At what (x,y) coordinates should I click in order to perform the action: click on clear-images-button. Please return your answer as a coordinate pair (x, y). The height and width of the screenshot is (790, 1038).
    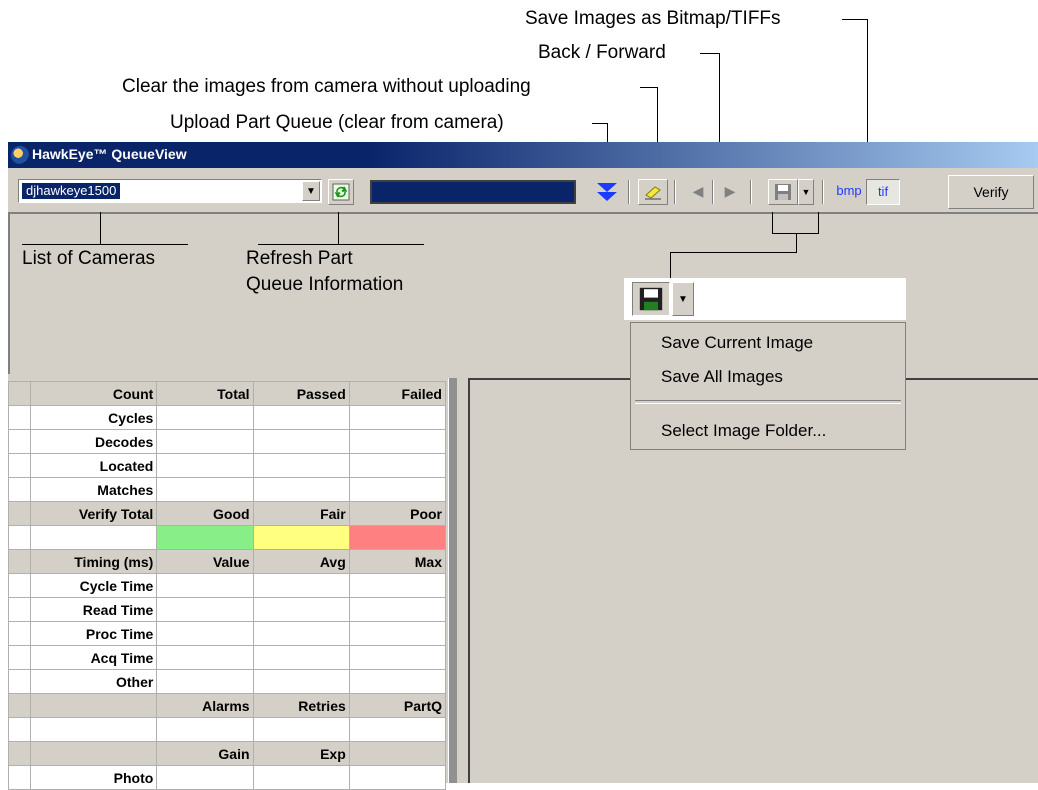
    Looking at the image, I should click on (653, 192).